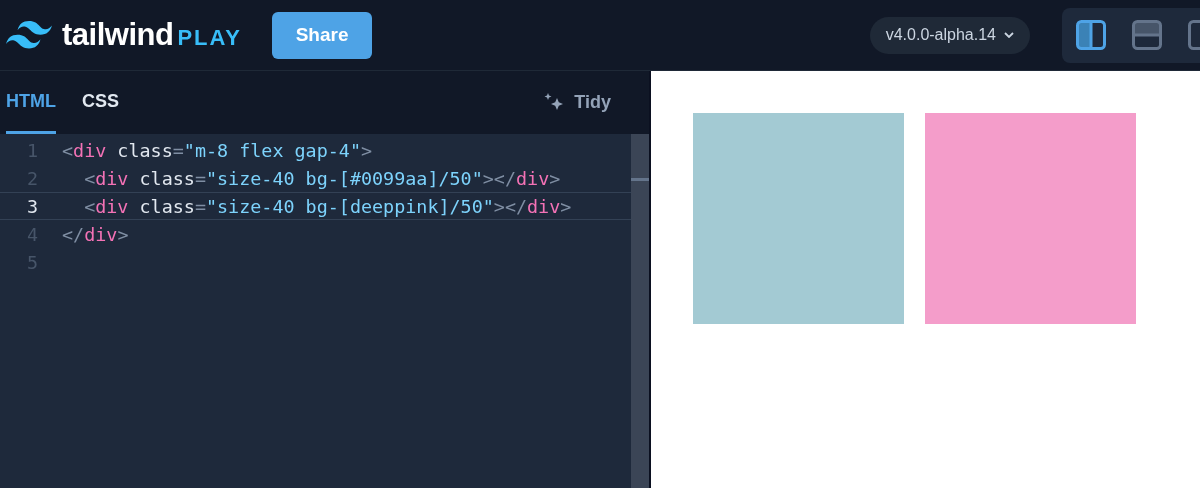 The width and height of the screenshot is (1200, 488). What do you see at coordinates (576, 102) in the screenshot?
I see `tidy-button: Tidy` at bounding box center [576, 102].